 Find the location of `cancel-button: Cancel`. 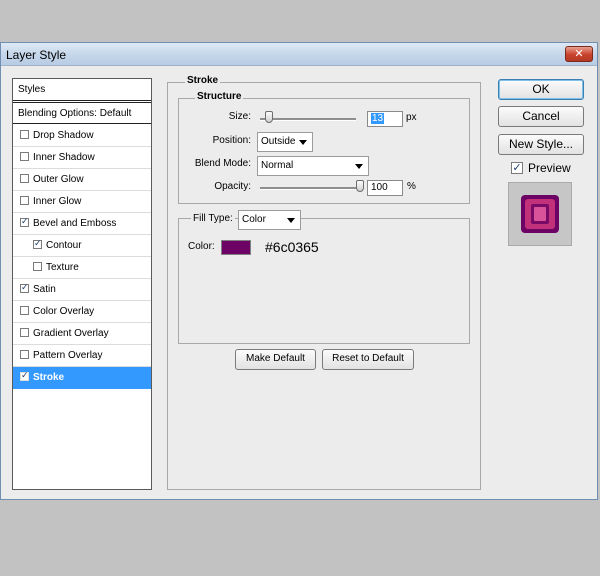

cancel-button: Cancel is located at coordinates (541, 116).